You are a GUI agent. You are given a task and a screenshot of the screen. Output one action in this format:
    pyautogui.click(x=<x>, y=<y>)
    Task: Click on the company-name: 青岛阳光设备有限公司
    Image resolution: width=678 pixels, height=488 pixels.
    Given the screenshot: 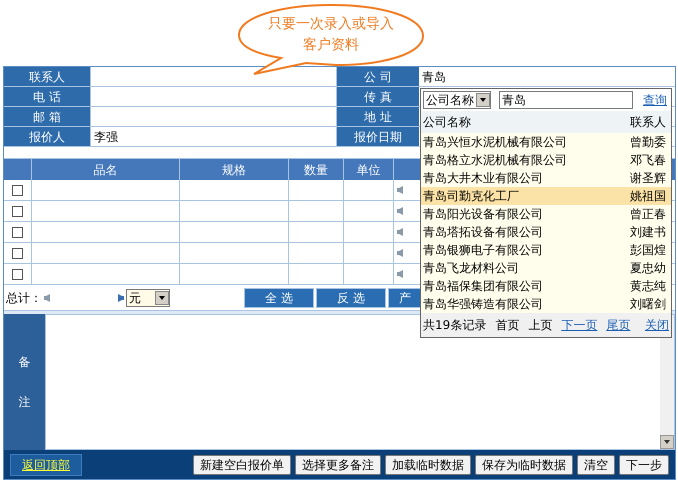 What is the action you would take?
    pyautogui.click(x=483, y=214)
    